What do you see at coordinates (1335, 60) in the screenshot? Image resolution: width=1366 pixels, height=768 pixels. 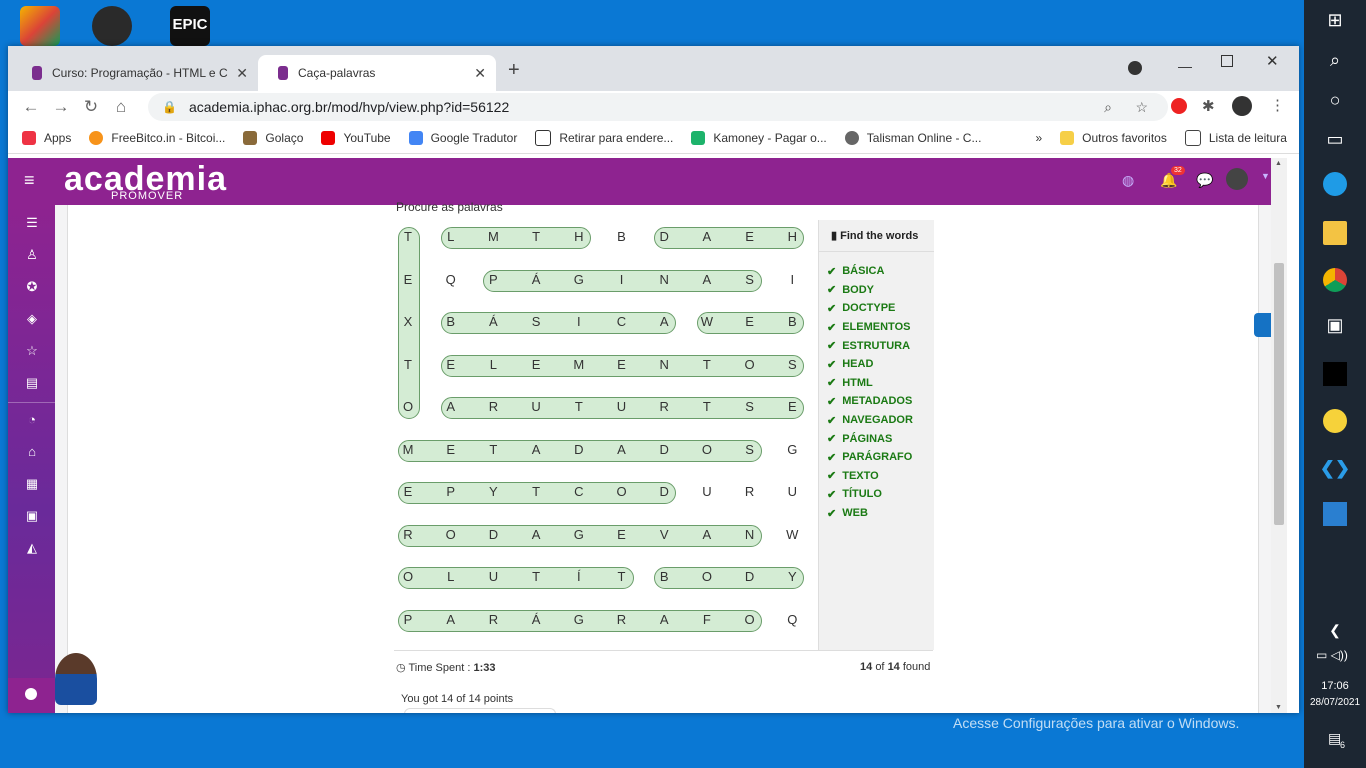 I see `search-icon: ⌕` at bounding box center [1335, 60].